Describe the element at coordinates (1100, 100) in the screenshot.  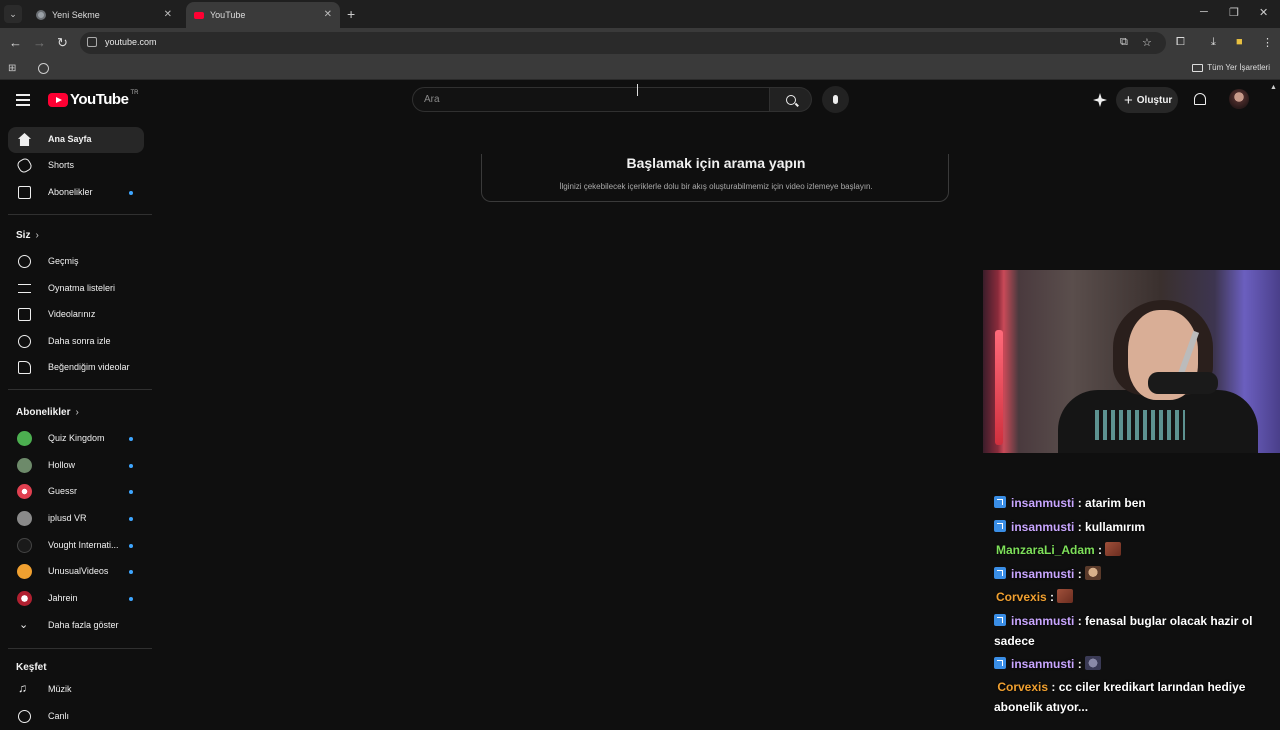
I see `sparkle-icon` at that location.